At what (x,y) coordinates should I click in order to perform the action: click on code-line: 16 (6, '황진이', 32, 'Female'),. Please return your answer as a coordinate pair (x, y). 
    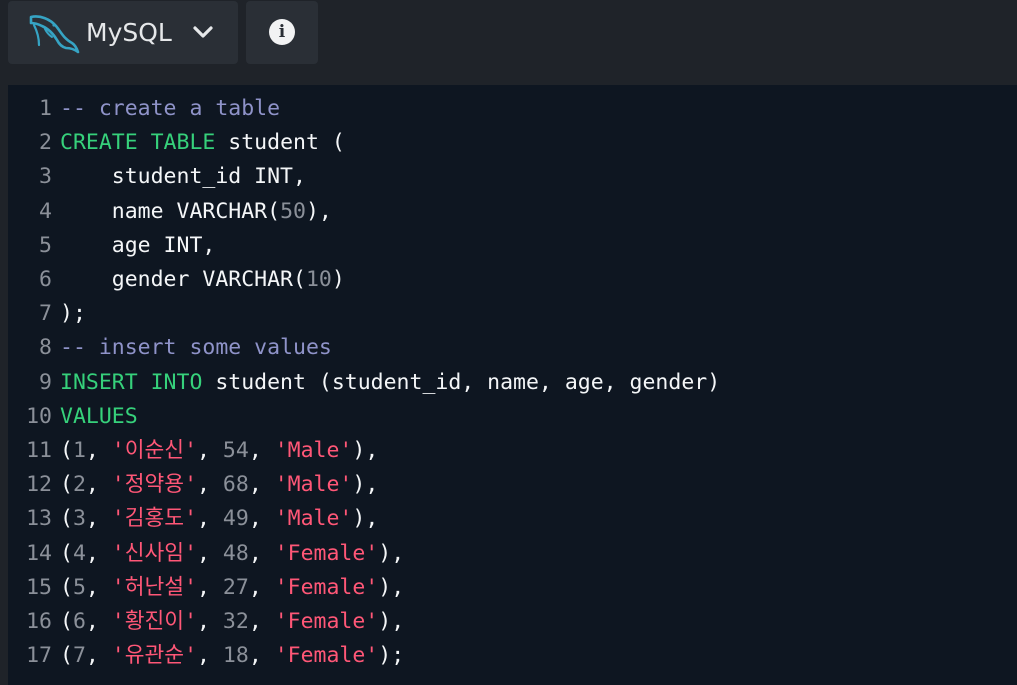
    Looking at the image, I should click on (206, 622).